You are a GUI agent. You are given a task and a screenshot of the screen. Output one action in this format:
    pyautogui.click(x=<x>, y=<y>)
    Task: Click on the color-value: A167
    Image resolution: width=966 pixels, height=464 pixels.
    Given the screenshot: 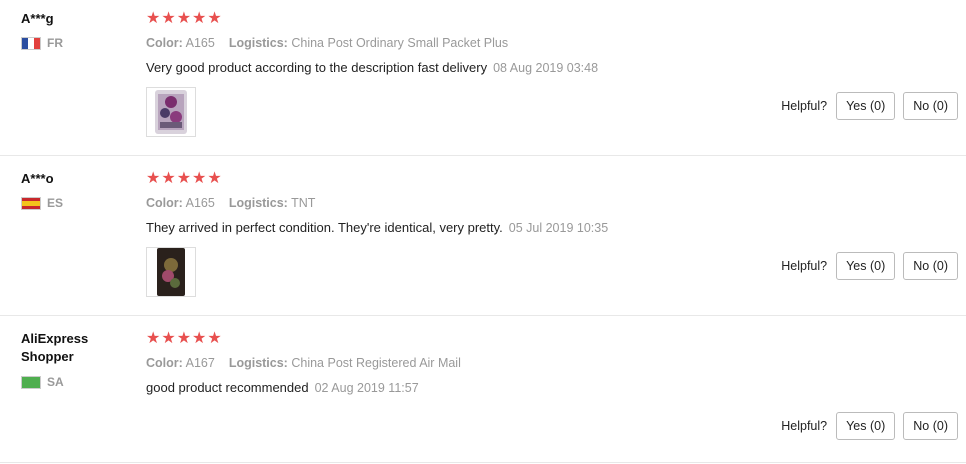 What is the action you would take?
    pyautogui.click(x=200, y=363)
    